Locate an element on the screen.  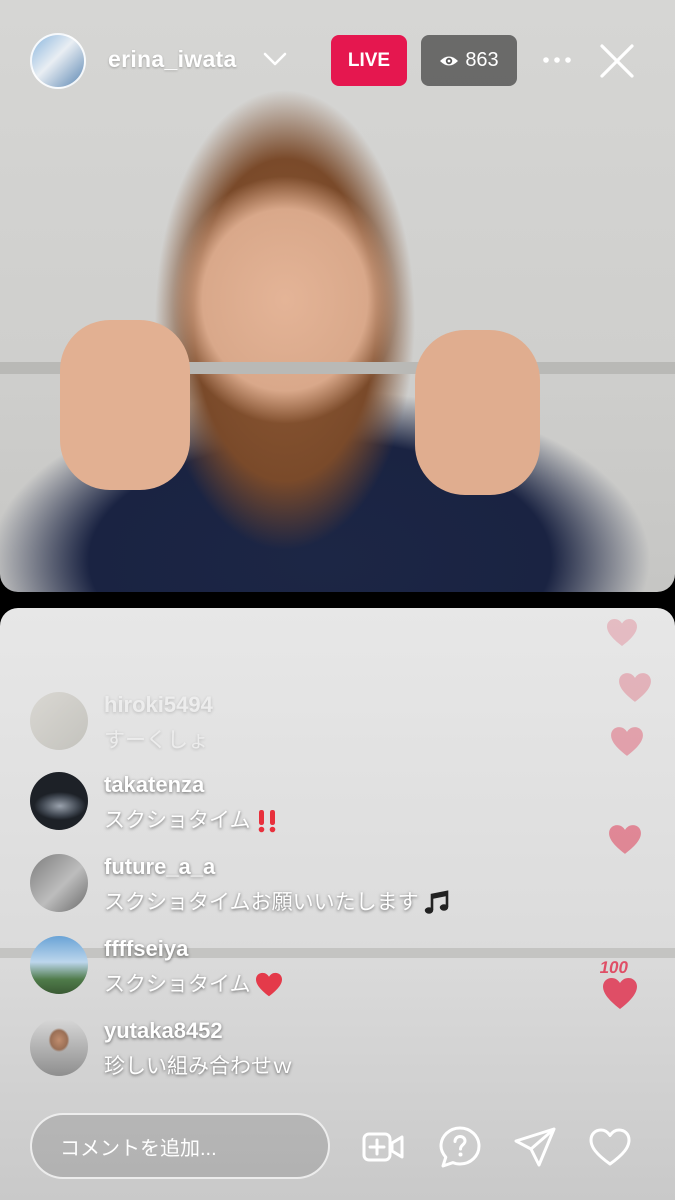
live-label: LIVE is located at coordinates (369, 60).